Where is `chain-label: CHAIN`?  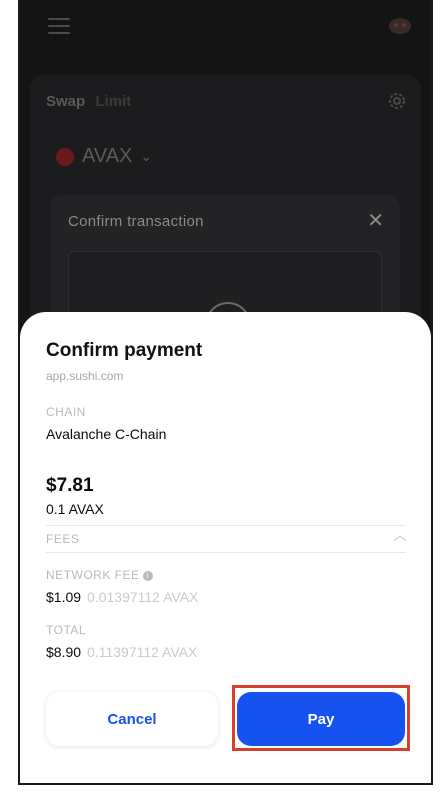
chain-label: CHAIN is located at coordinates (66, 412).